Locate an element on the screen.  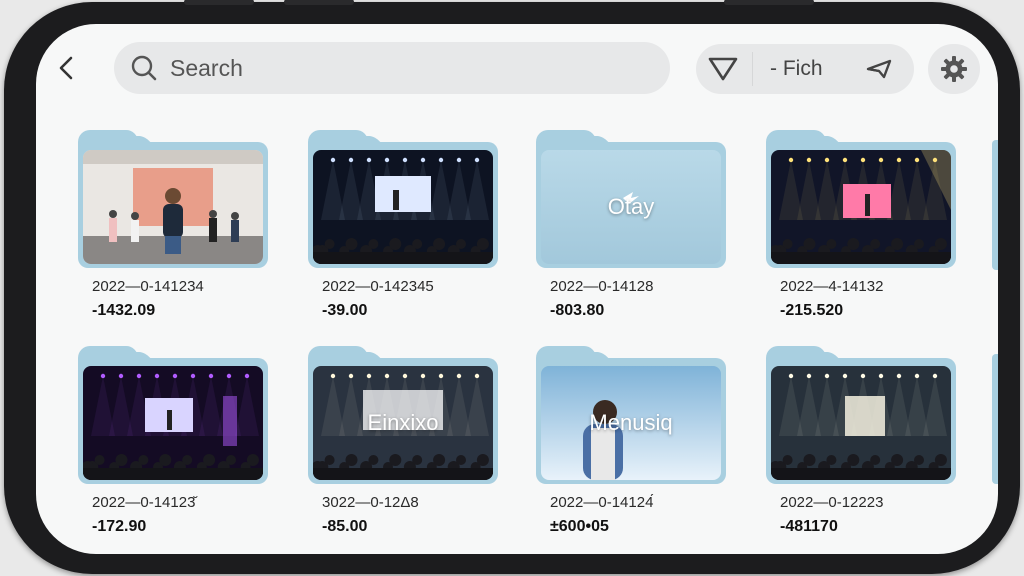
folder-value: -85.00 is located at coordinates (345, 526).